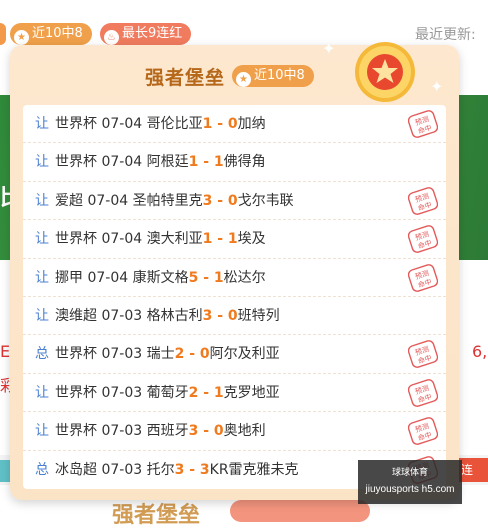 The image size is (488, 529). What do you see at coordinates (167, 200) in the screenshot?
I see `home-team: 圣帕特里克` at bounding box center [167, 200].